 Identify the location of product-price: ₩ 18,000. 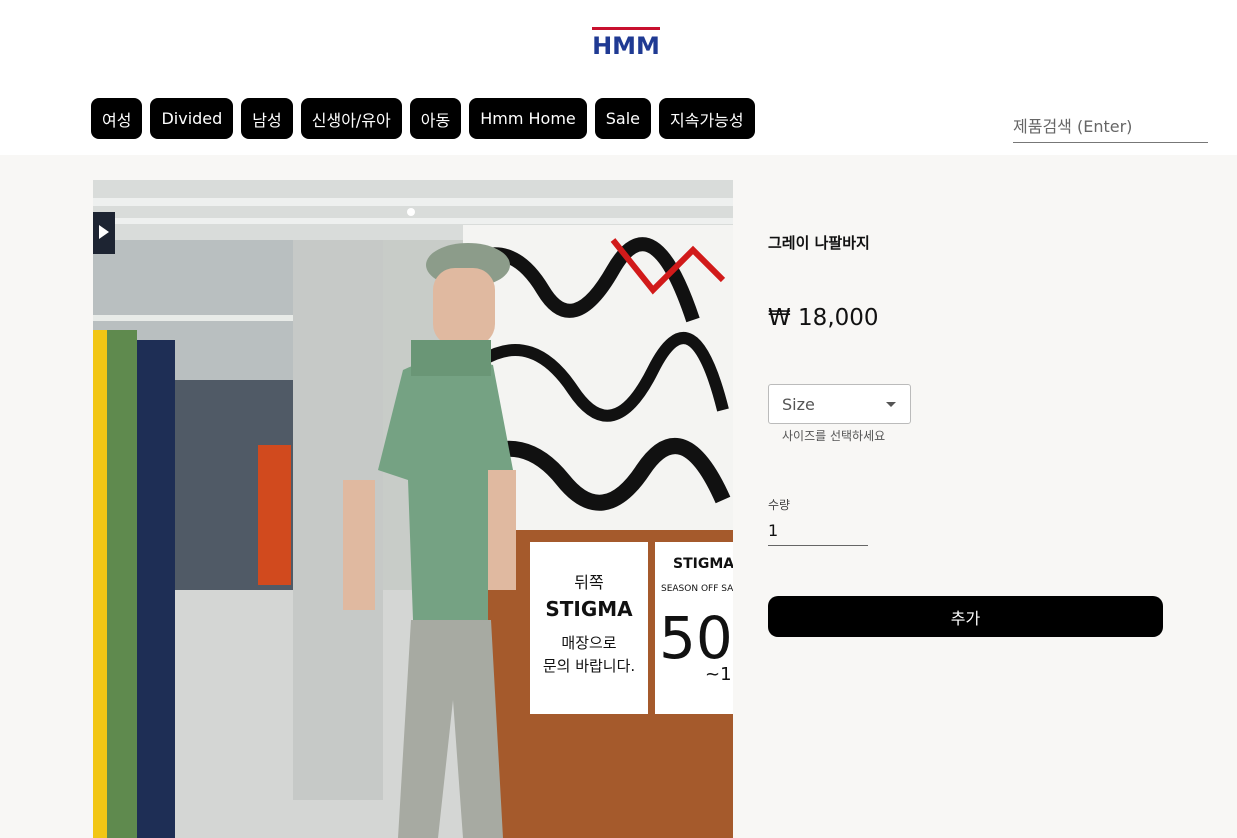
(823, 318).